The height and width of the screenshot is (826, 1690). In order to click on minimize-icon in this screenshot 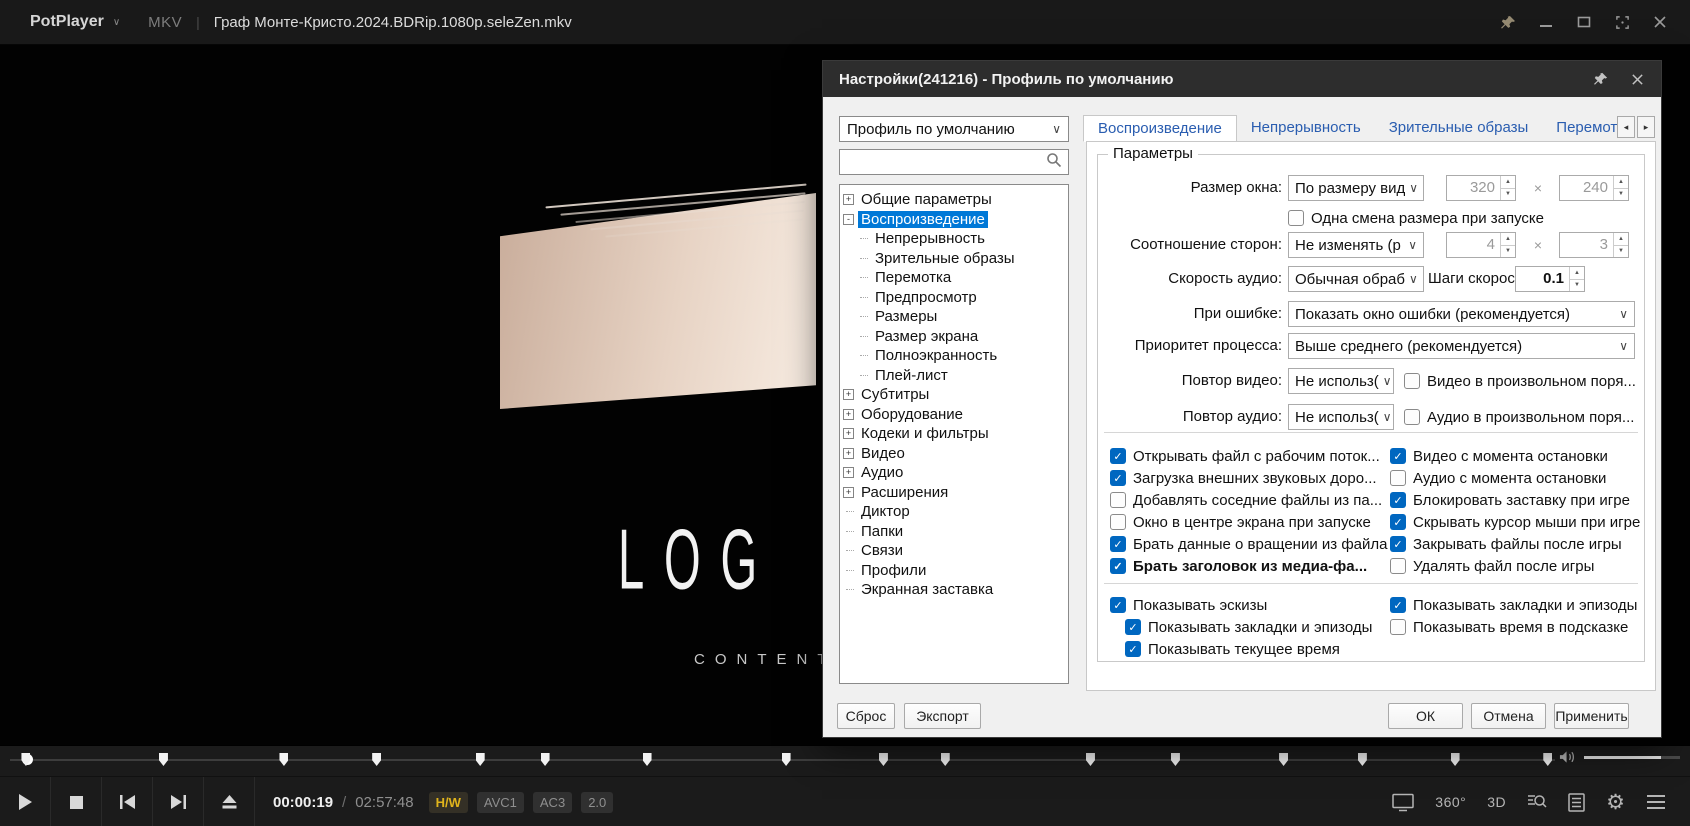, I will do `click(1546, 22)`.